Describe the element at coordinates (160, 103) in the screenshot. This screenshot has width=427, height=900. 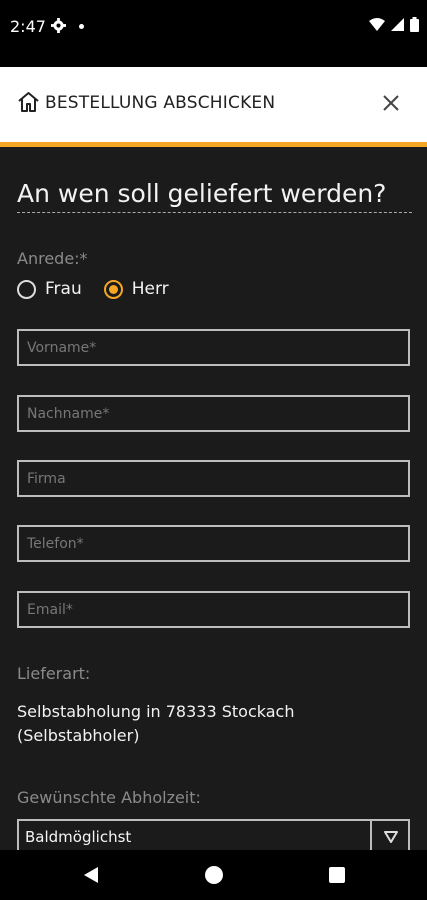
I see `header-title: BESTELLUNG ABSCHICKEN` at that location.